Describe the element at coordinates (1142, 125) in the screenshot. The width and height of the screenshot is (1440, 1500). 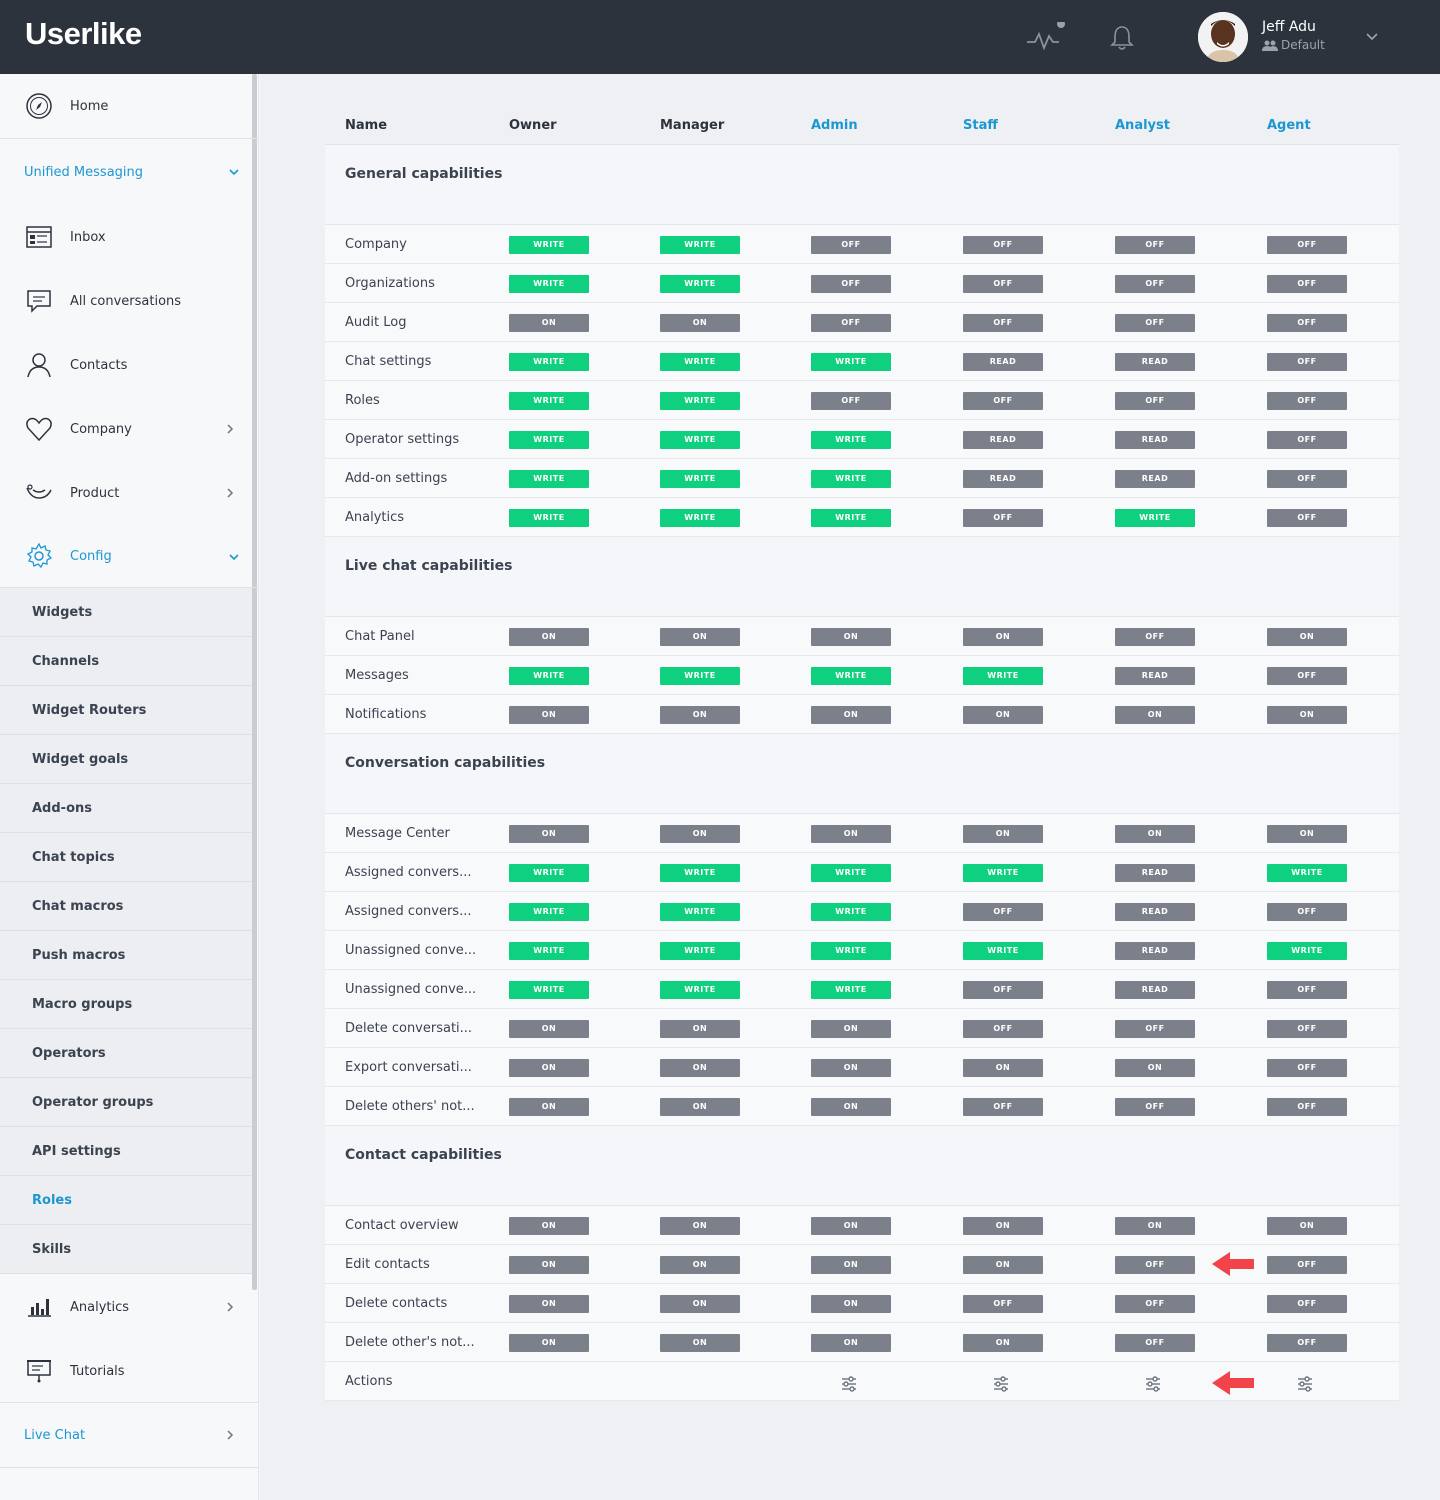
I see `column-header-analyst: Analyst` at that location.